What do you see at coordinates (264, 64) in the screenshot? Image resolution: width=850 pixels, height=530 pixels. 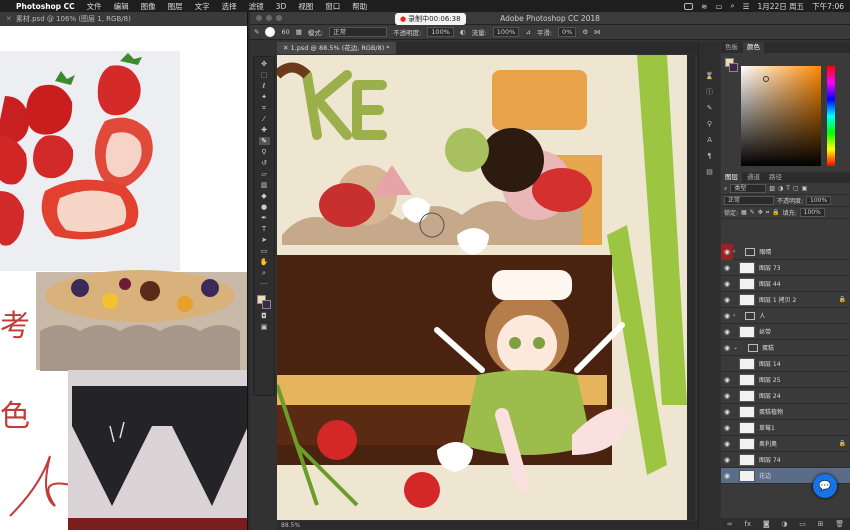 I see `move-tool-icon: ✥` at bounding box center [264, 64].